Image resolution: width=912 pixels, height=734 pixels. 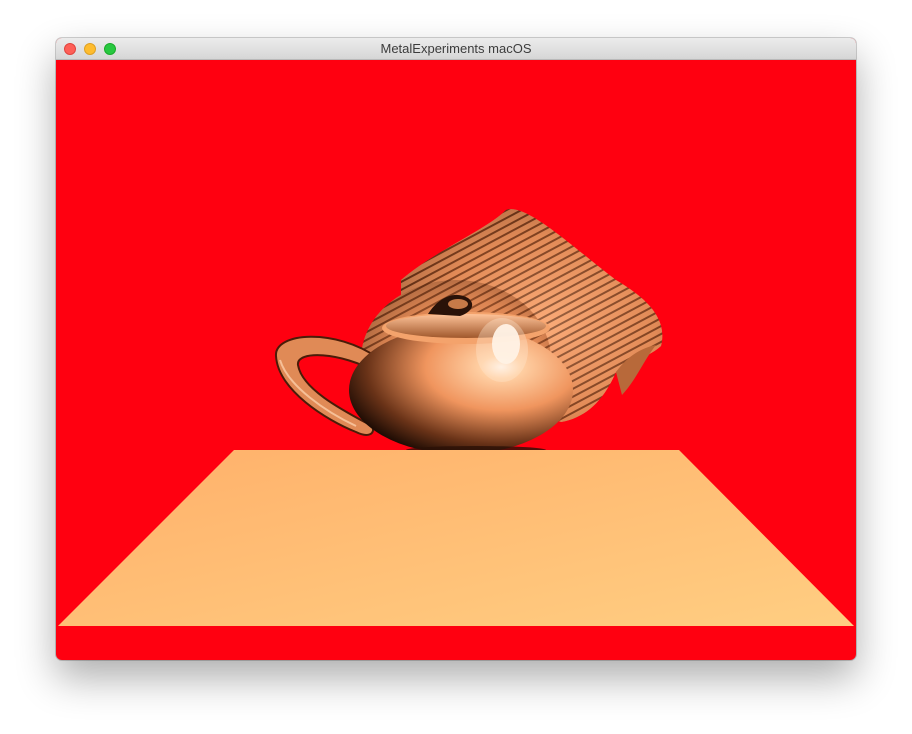 I want to click on window-title: MetalExperiments macOS, so click(x=456, y=48).